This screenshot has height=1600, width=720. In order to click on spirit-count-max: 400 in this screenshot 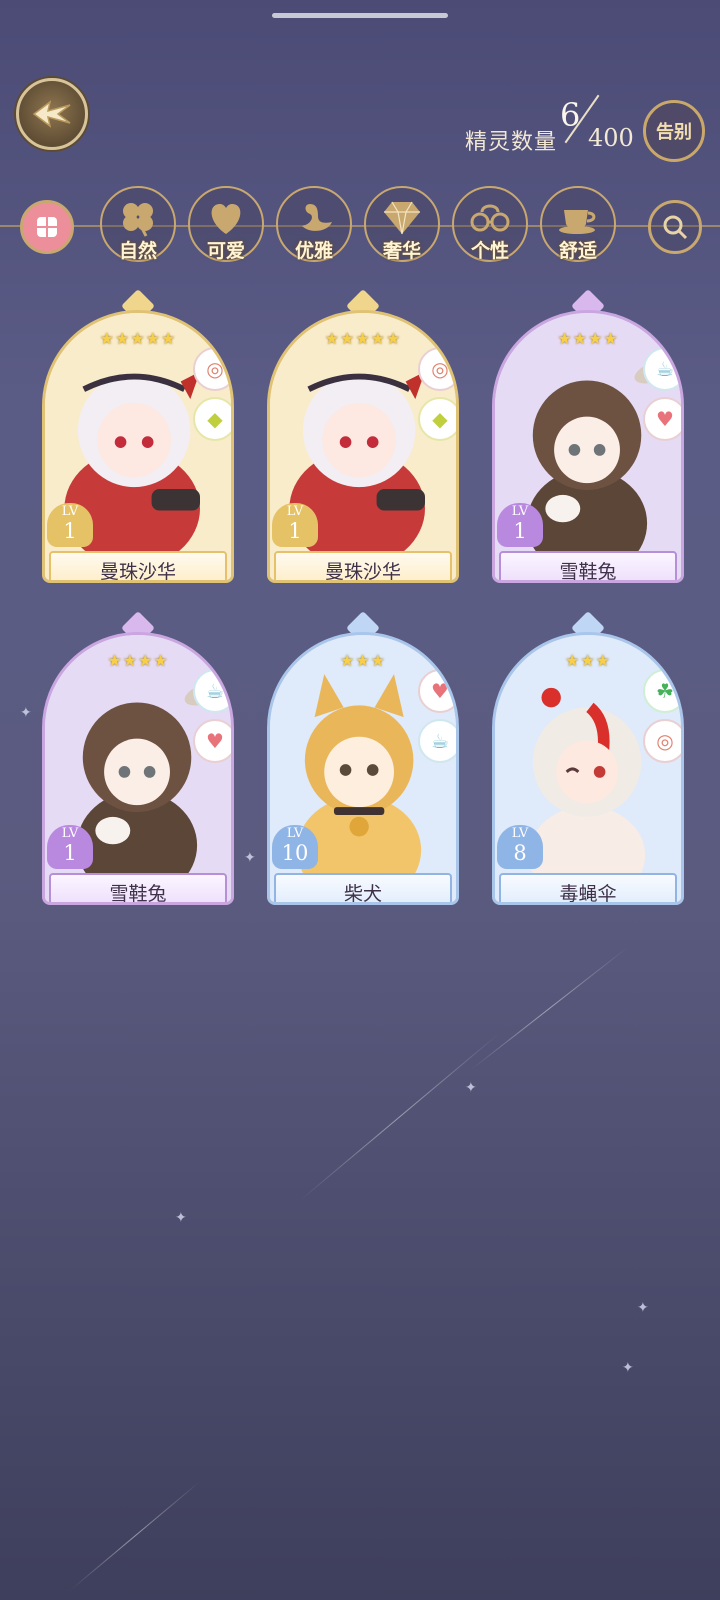, I will do `click(611, 138)`.